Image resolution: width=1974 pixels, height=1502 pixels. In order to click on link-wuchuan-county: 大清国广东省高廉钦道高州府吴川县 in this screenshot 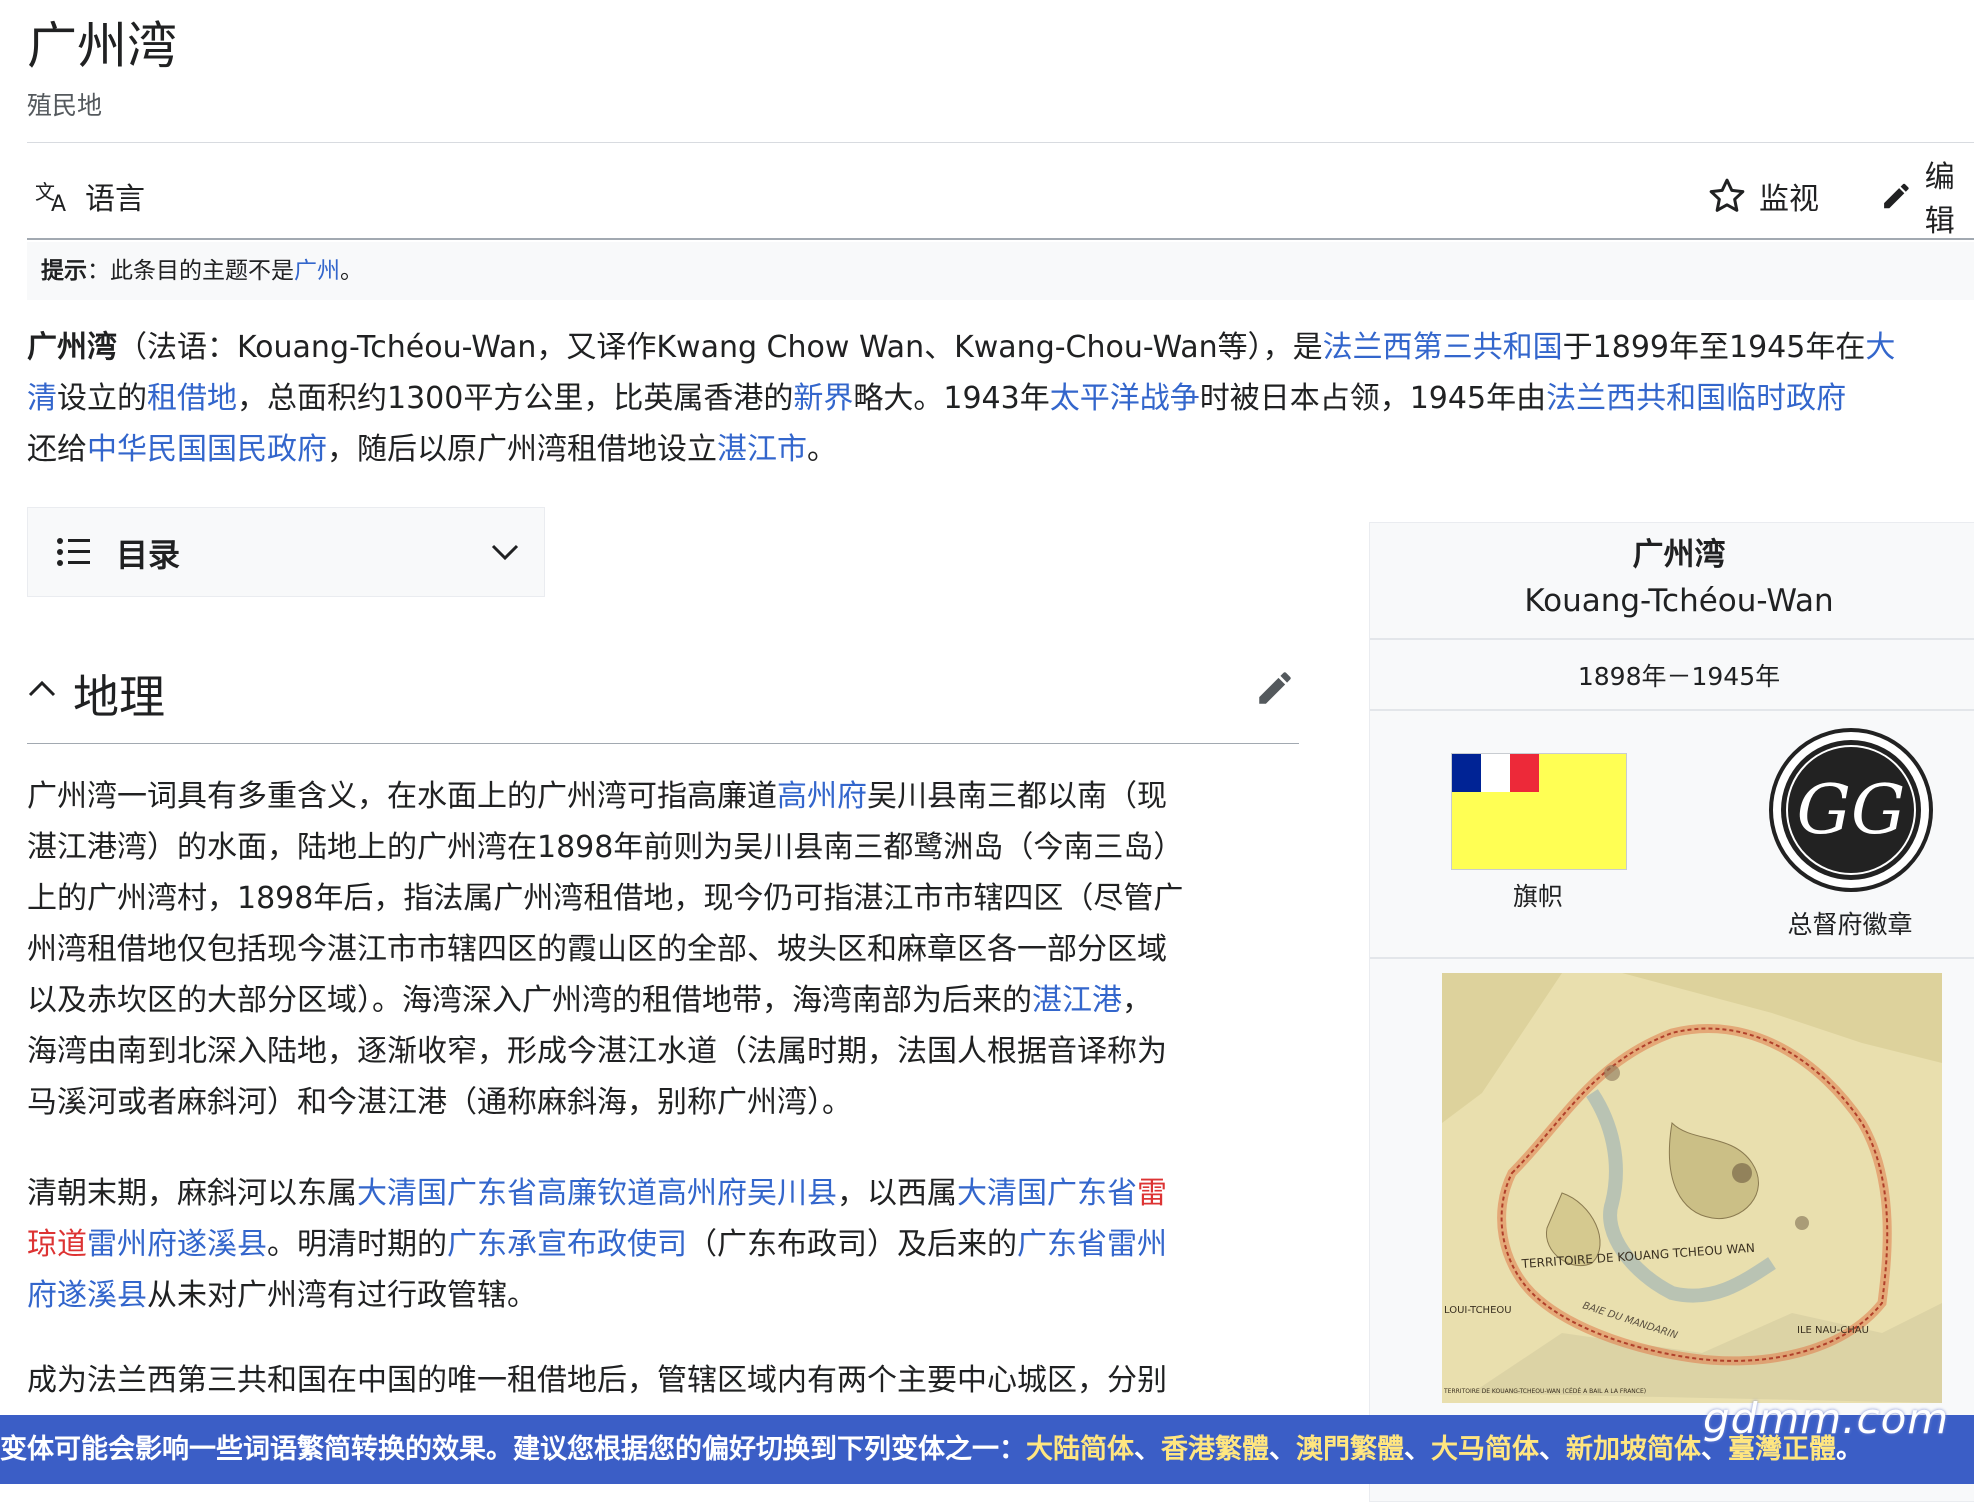, I will do `click(597, 1193)`.